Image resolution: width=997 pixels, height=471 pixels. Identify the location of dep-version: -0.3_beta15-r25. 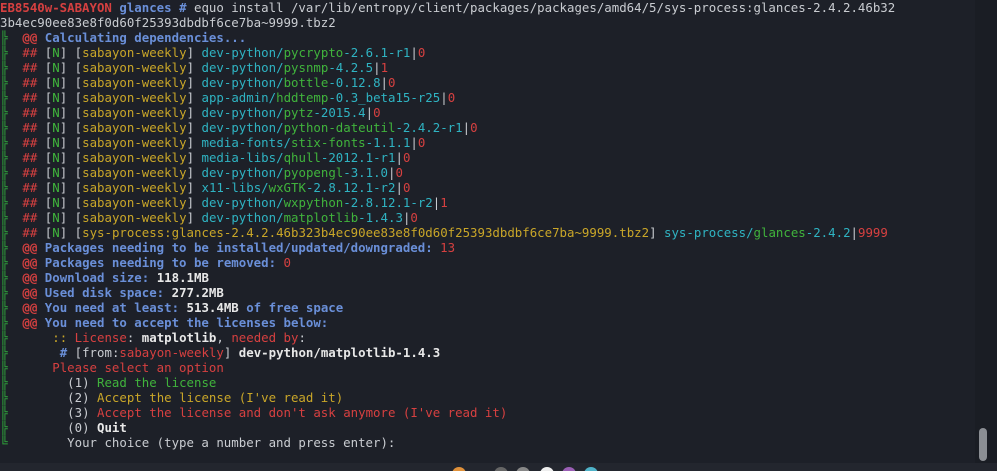
(384, 97).